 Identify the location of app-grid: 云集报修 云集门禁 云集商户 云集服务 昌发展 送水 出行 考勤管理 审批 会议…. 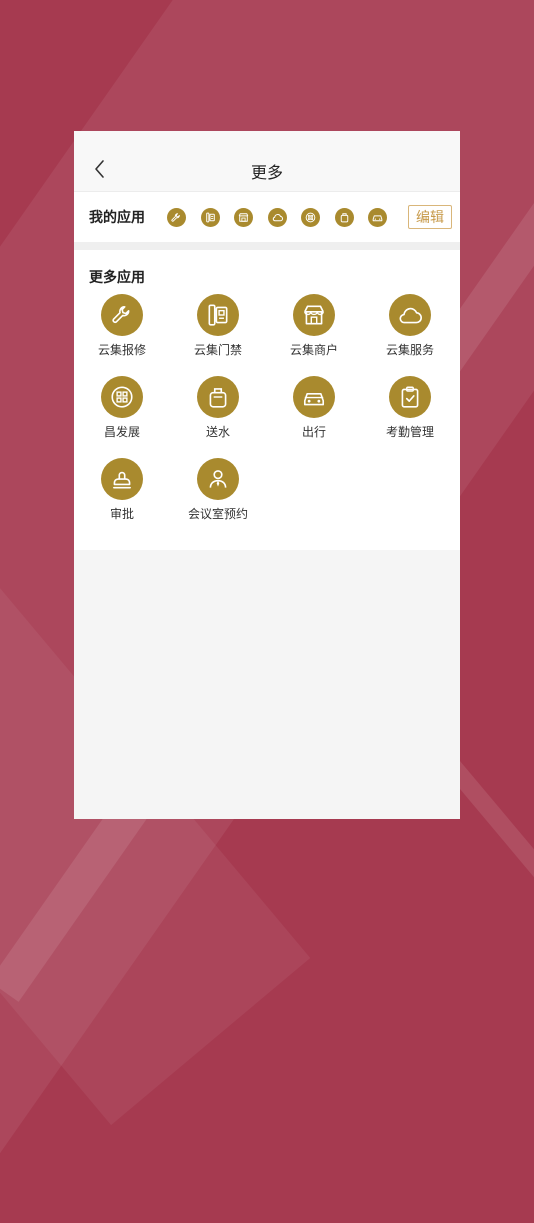
(267, 417).